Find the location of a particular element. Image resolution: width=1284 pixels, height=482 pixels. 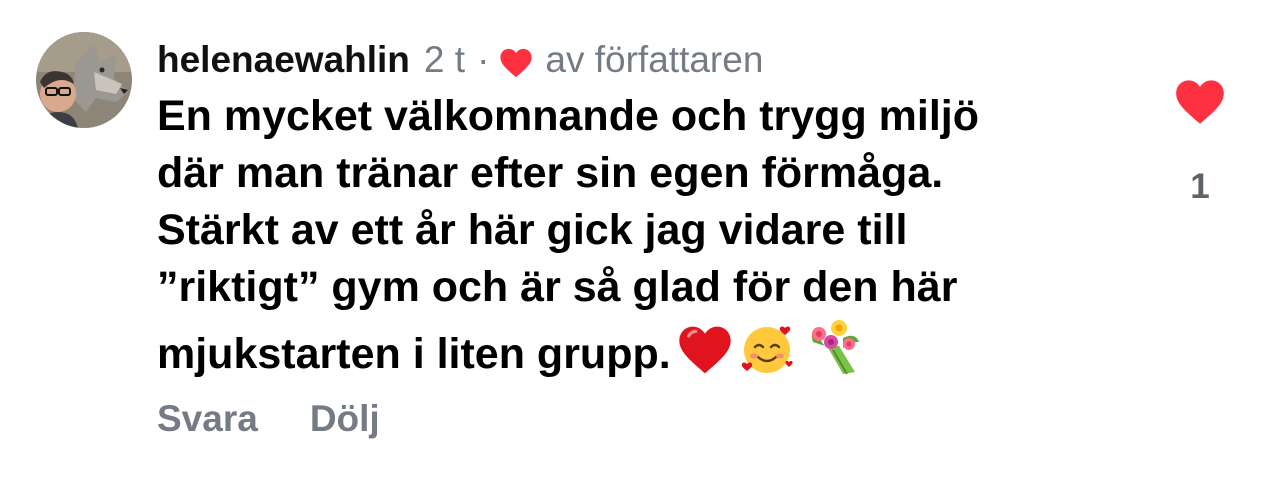

comment-meta: helenaewahlin 2 t · av författaren is located at coordinates (637, 60).